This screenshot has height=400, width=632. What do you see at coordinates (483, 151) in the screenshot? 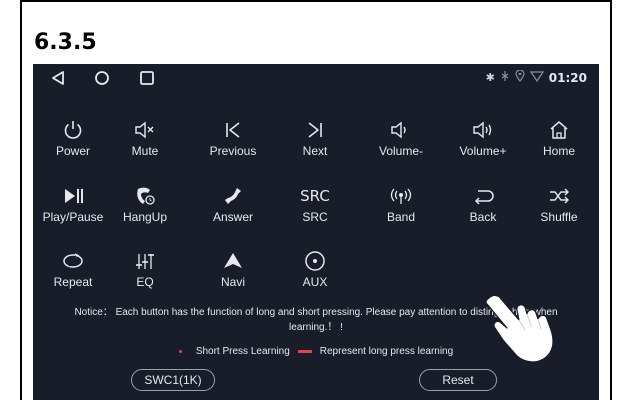
I see `volume-up-label: Volume+` at bounding box center [483, 151].